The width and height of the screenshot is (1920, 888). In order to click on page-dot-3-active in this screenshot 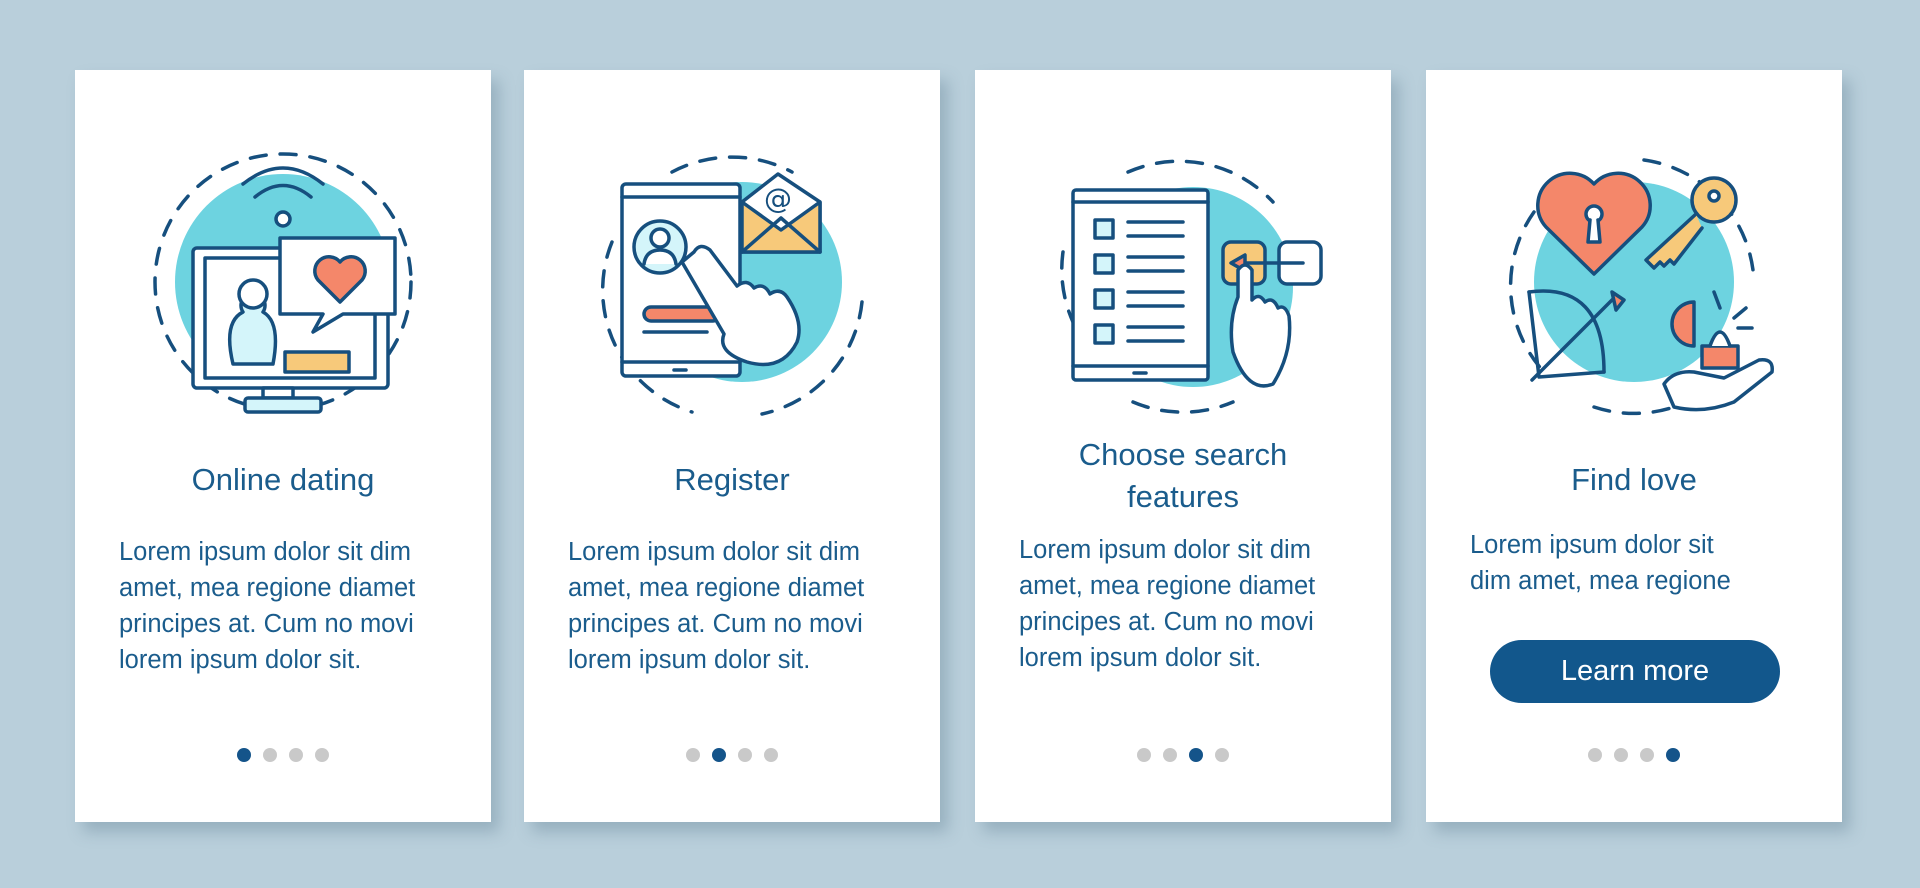, I will do `click(1196, 755)`.